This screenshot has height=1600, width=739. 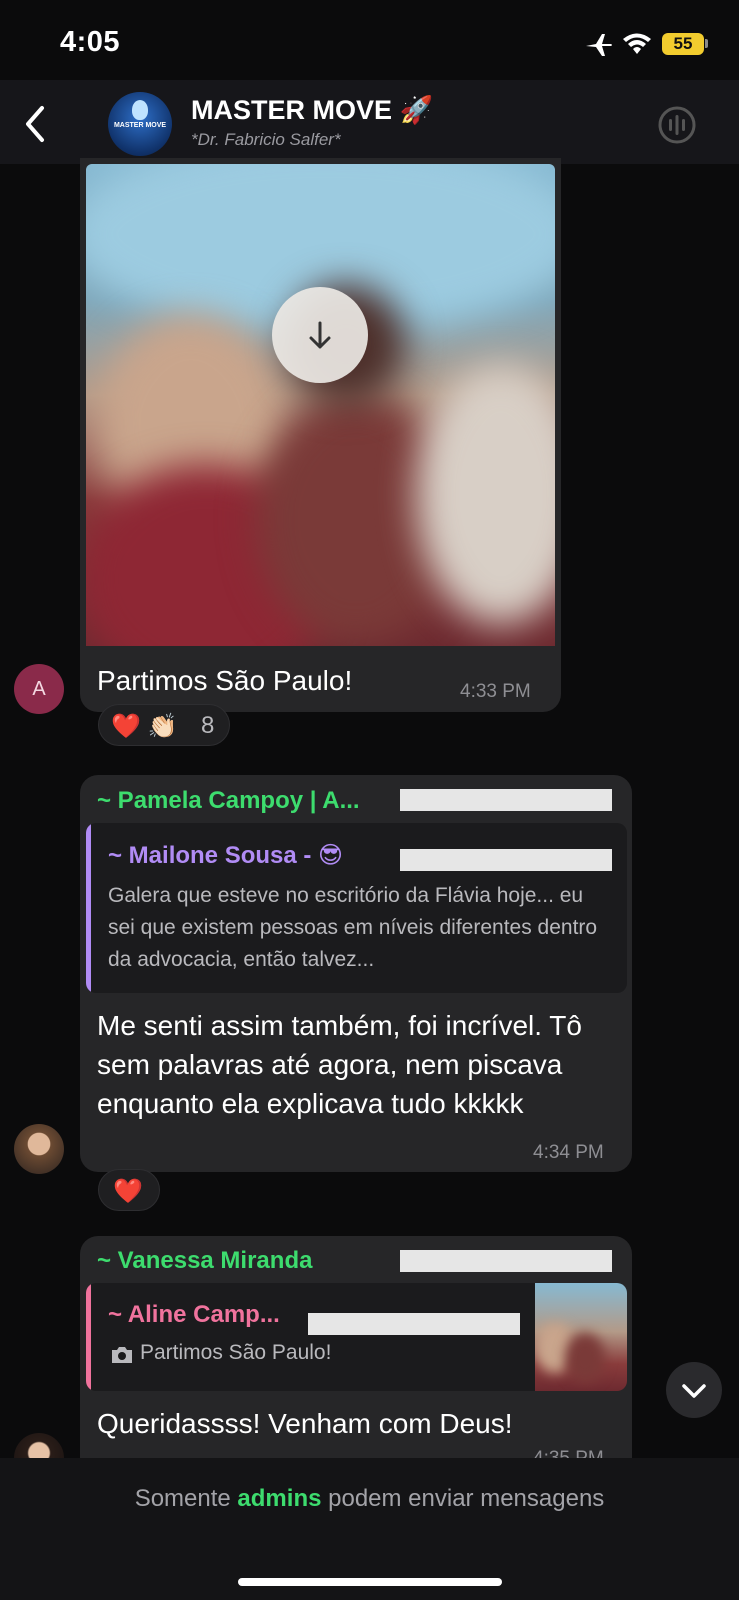 I want to click on group-avatar: MASTER MOVE, so click(x=140, y=124).